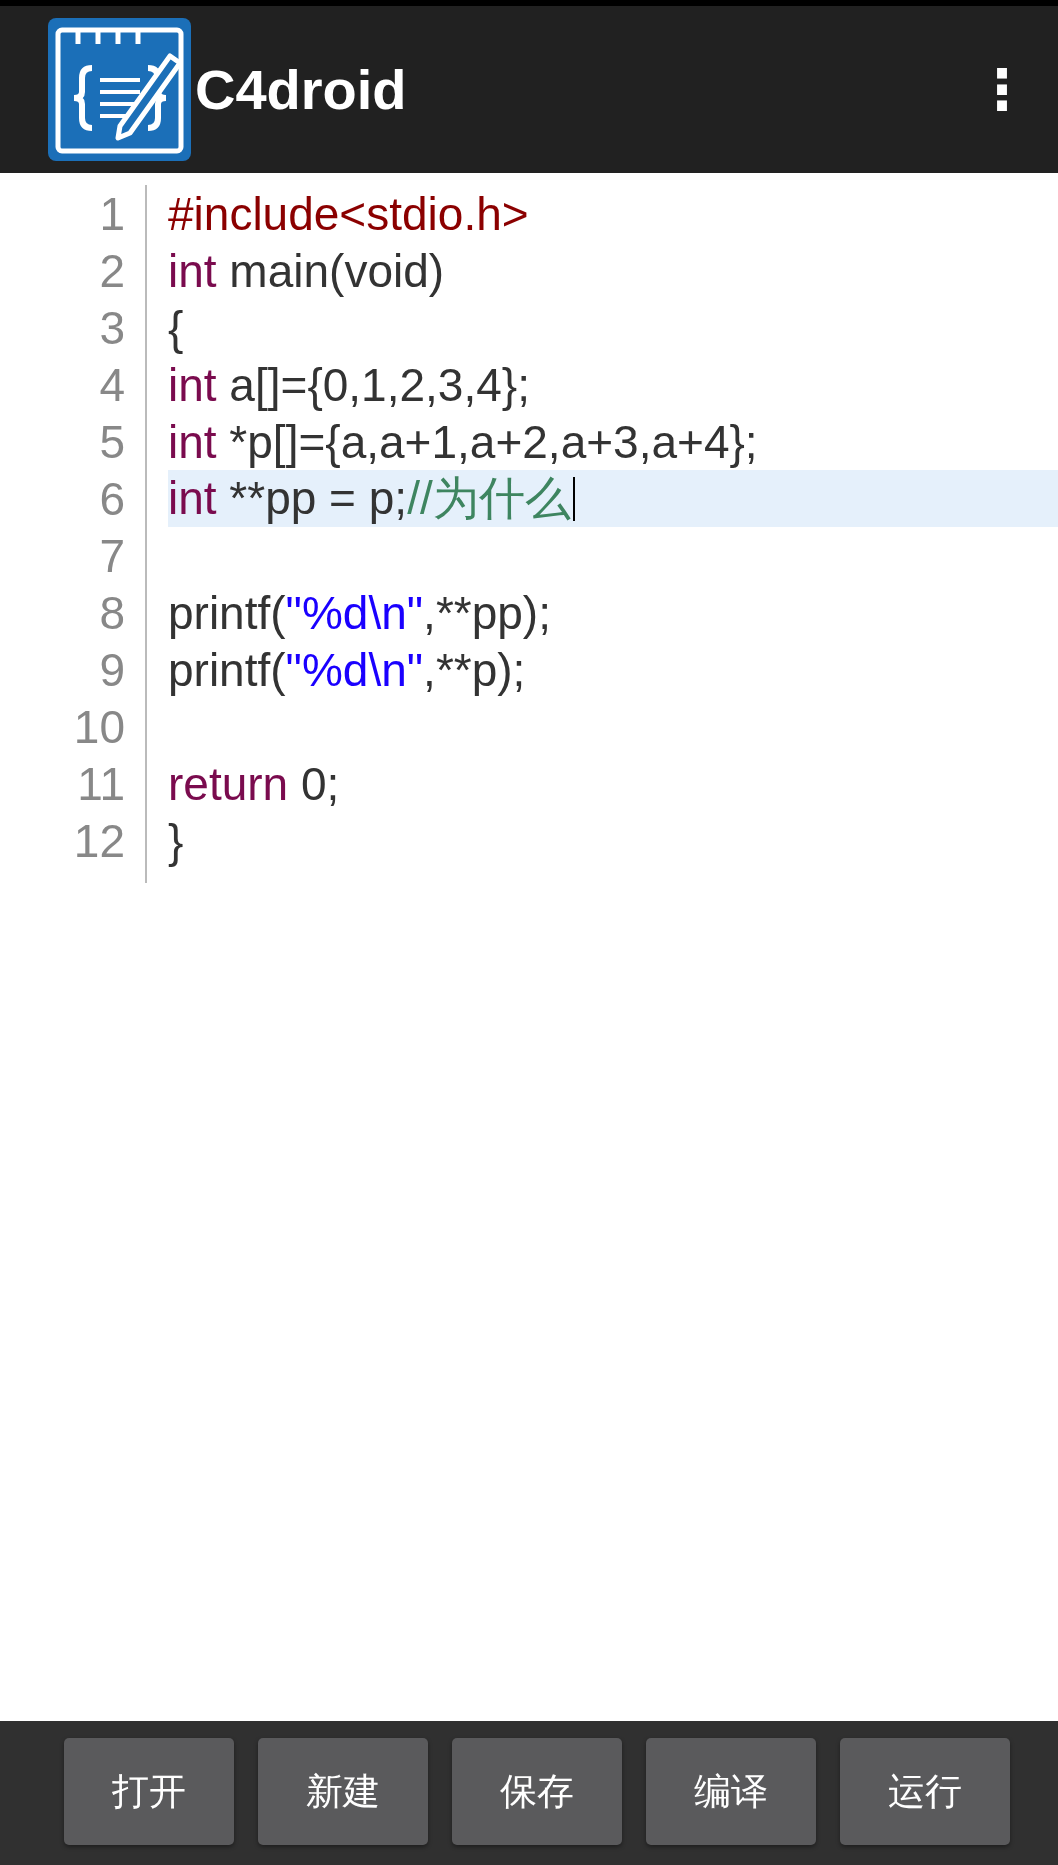 This screenshot has height=1865, width=1058. What do you see at coordinates (369, 498) in the screenshot?
I see `code-line: int **pp = p;//为什么` at bounding box center [369, 498].